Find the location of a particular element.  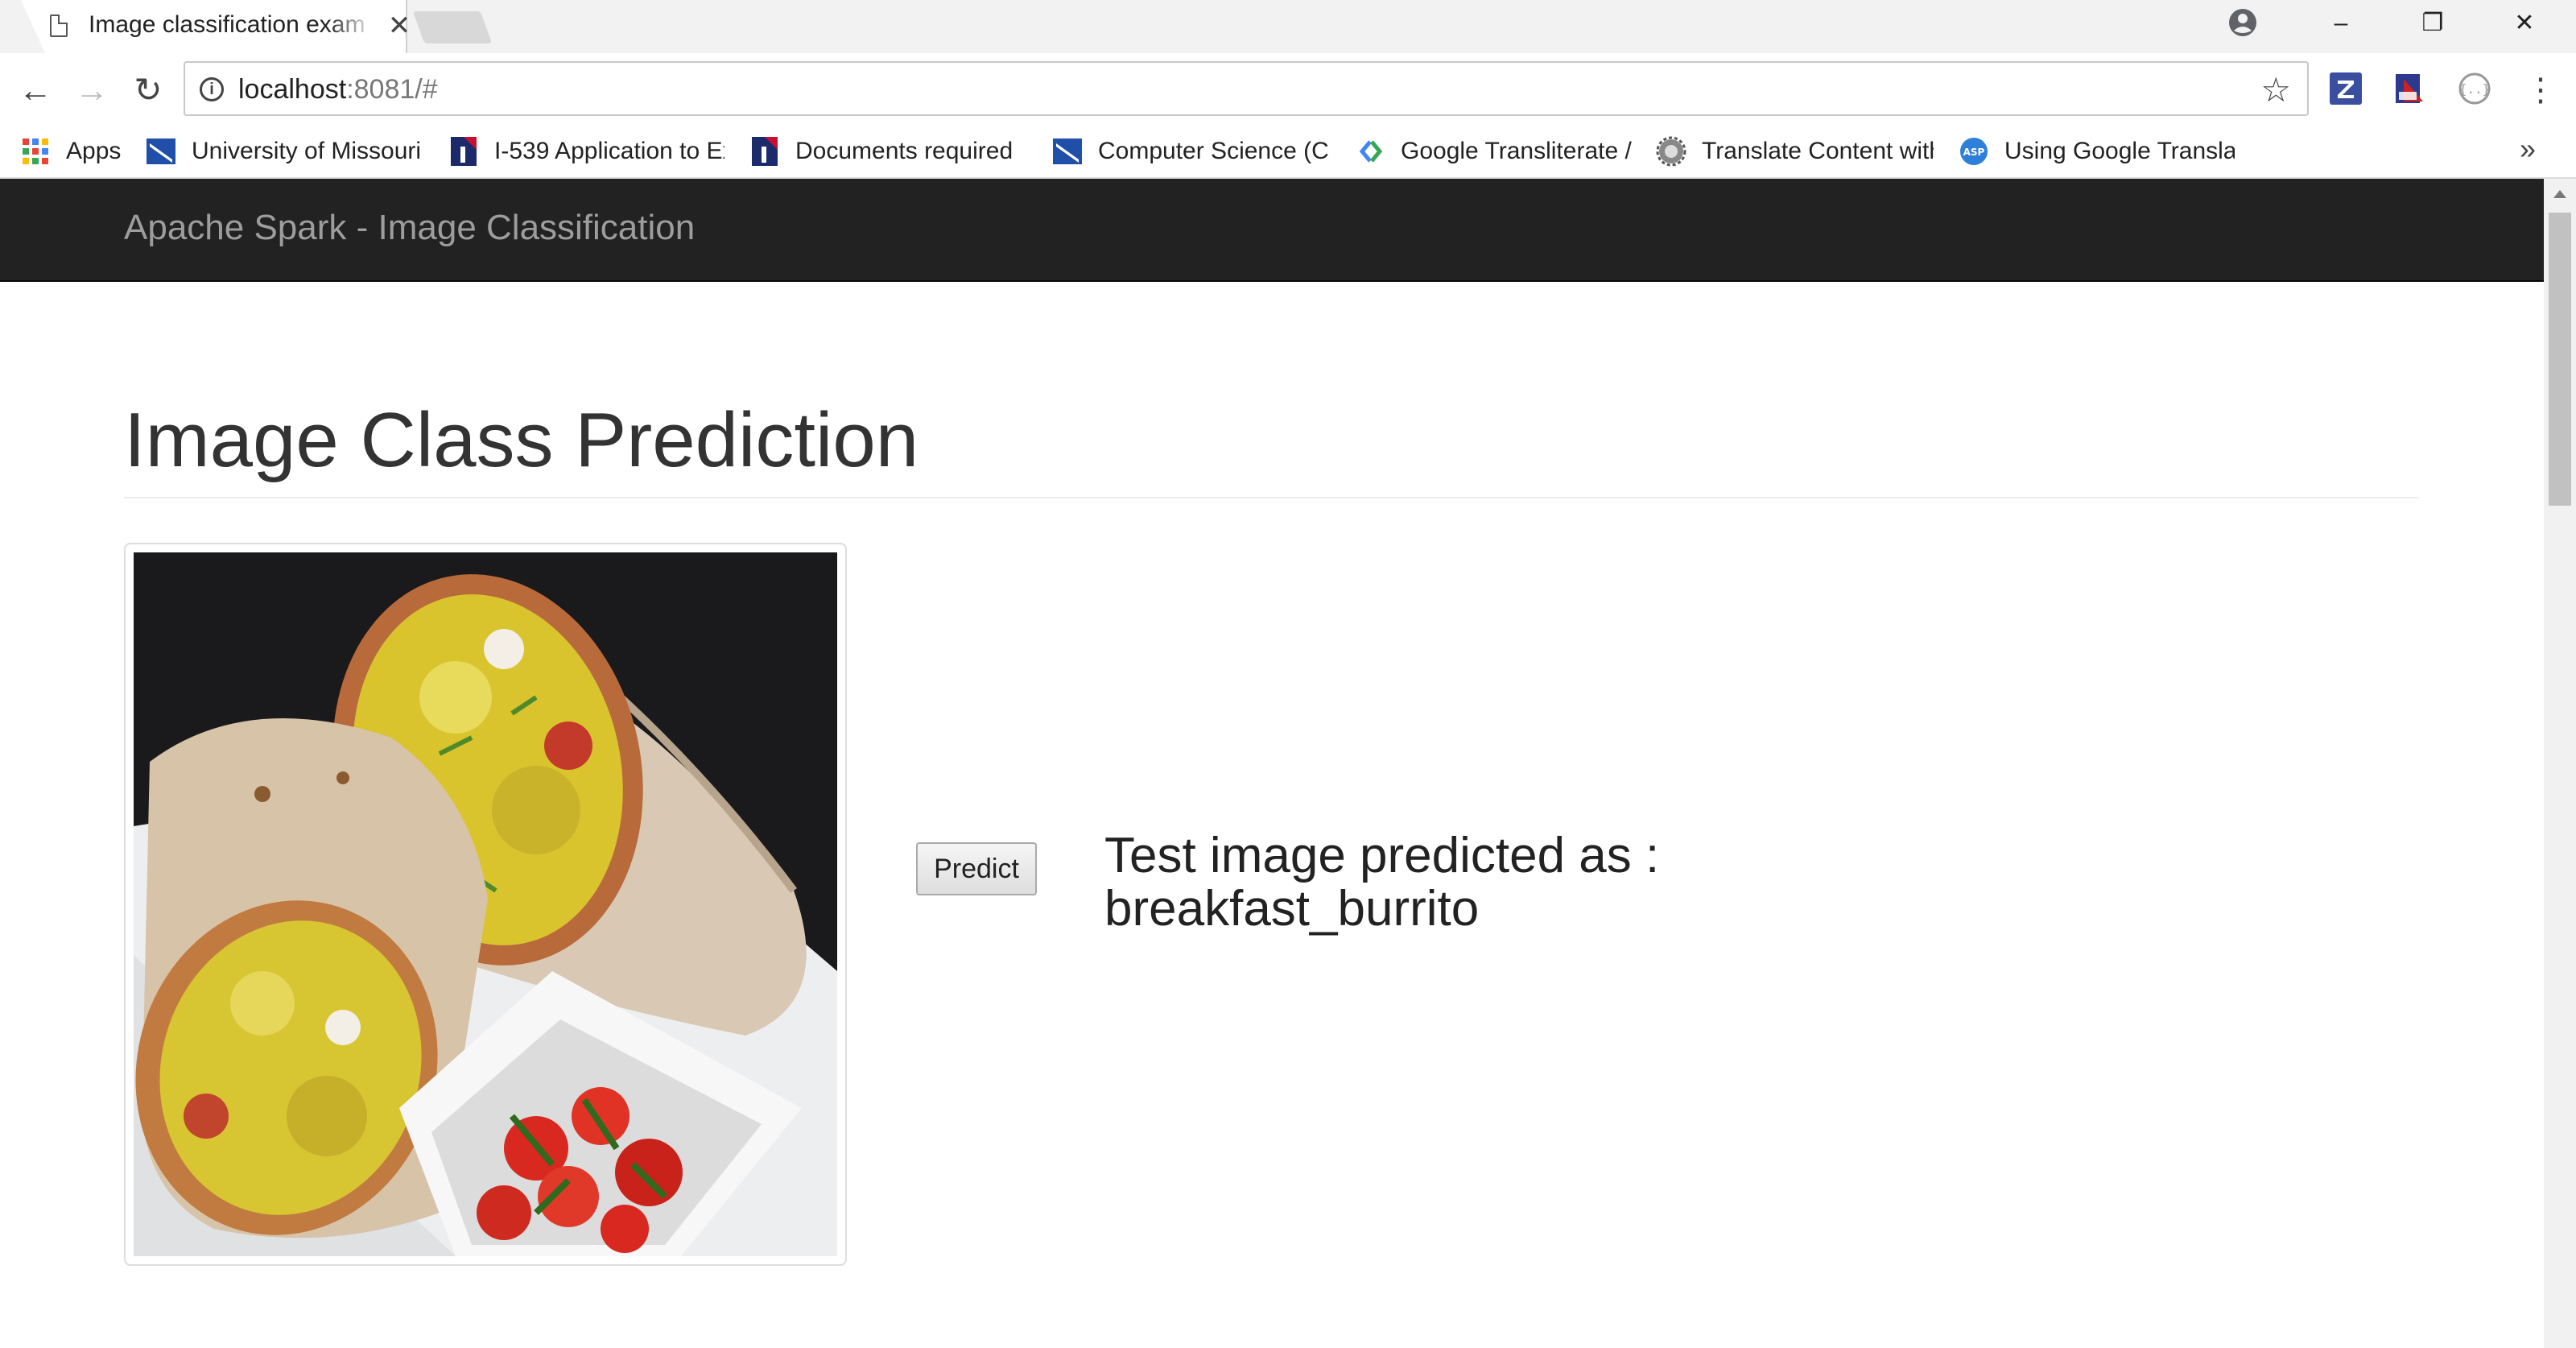

asp-icon: ASP is located at coordinates (1974, 152).